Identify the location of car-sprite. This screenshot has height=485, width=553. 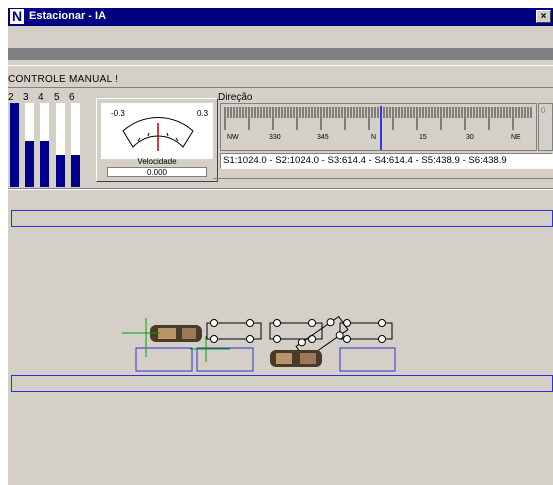
(296, 358).